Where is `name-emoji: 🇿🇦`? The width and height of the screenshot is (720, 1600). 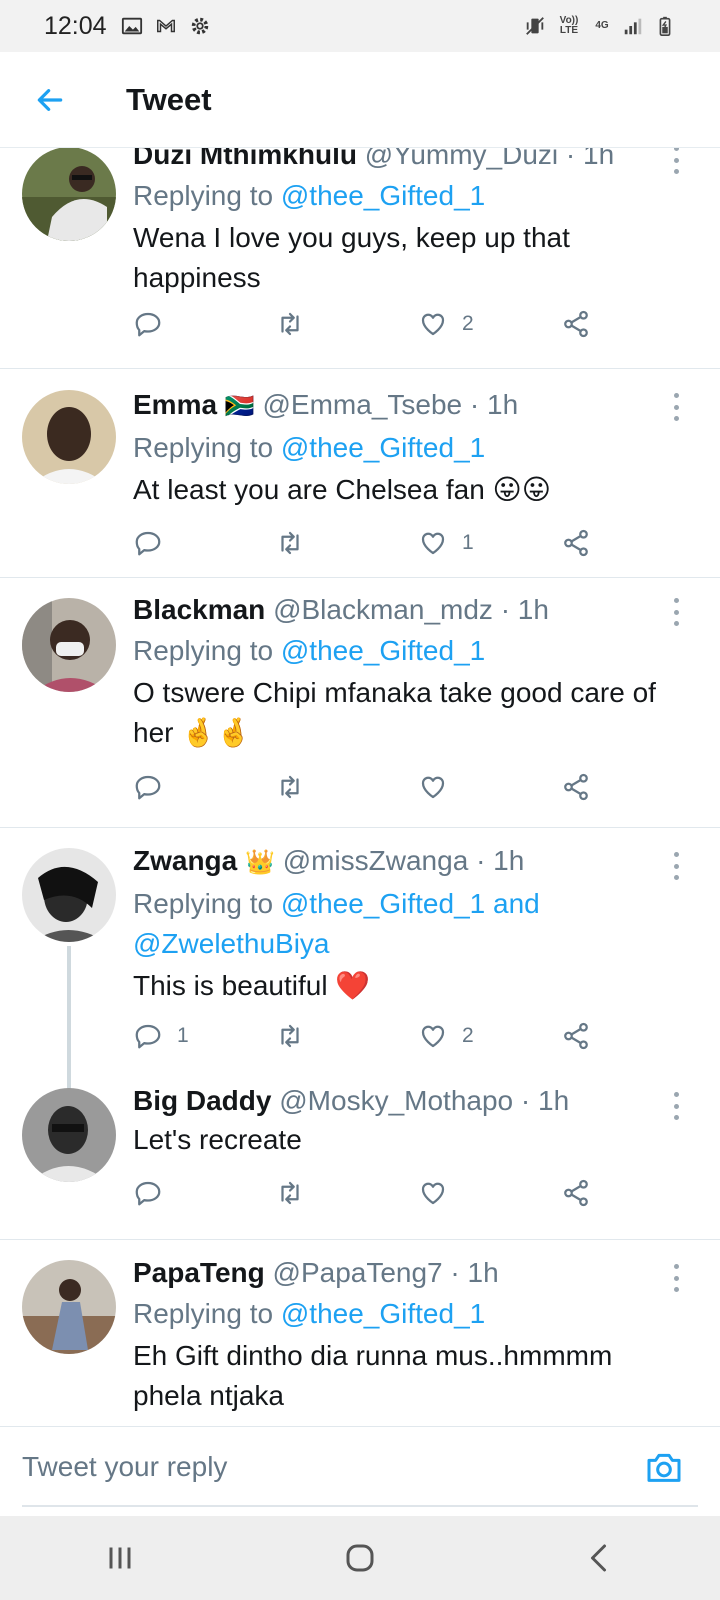
name-emoji: 🇿🇦 is located at coordinates (239, 406).